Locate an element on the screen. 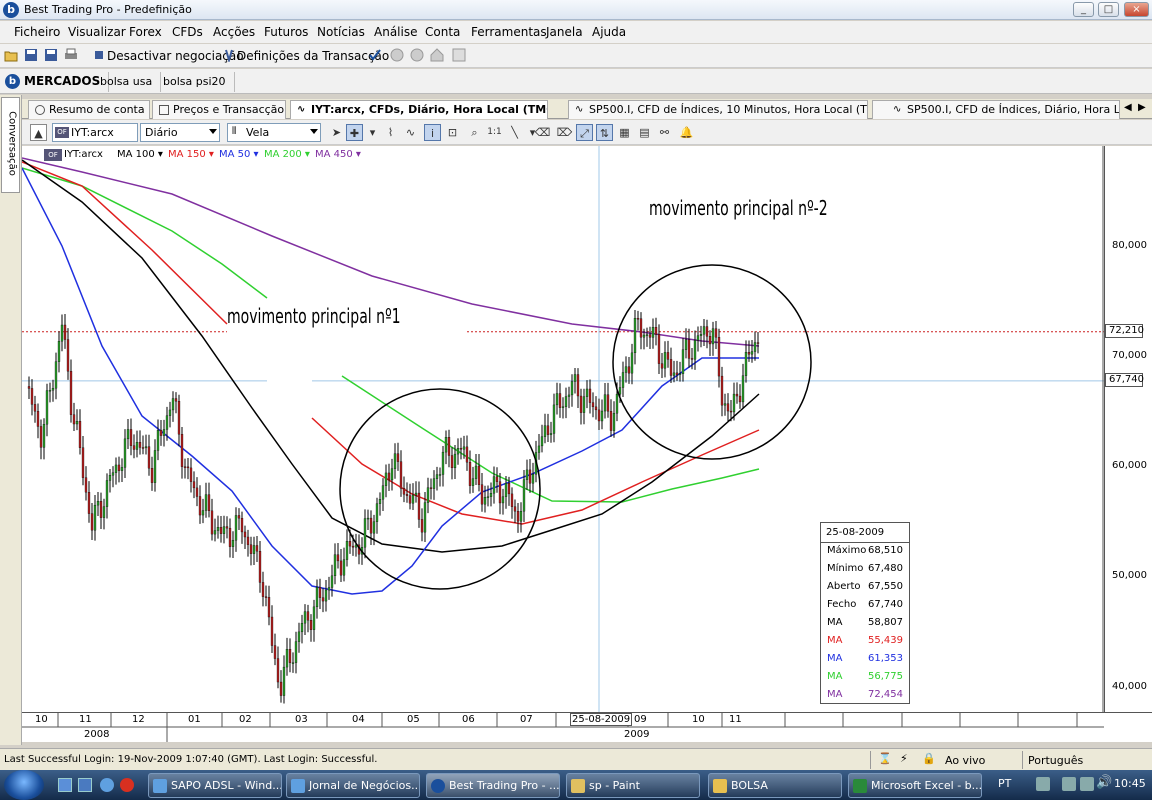 The image size is (1152, 800). legend-ma-450: MA 450 ▾ is located at coordinates (338, 154).